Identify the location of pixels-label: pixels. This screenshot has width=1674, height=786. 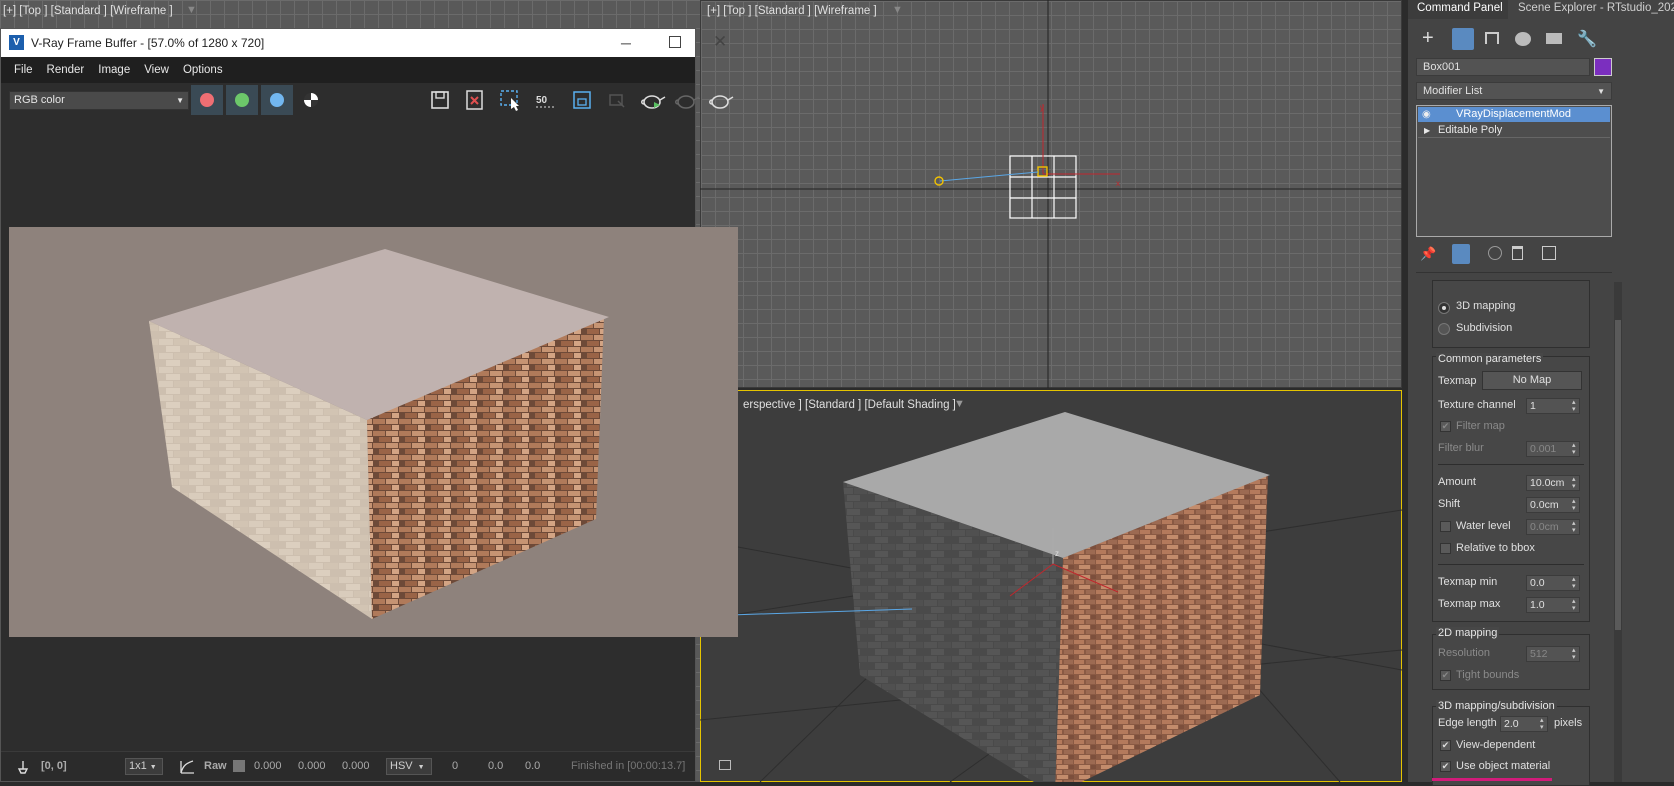
(1568, 723).